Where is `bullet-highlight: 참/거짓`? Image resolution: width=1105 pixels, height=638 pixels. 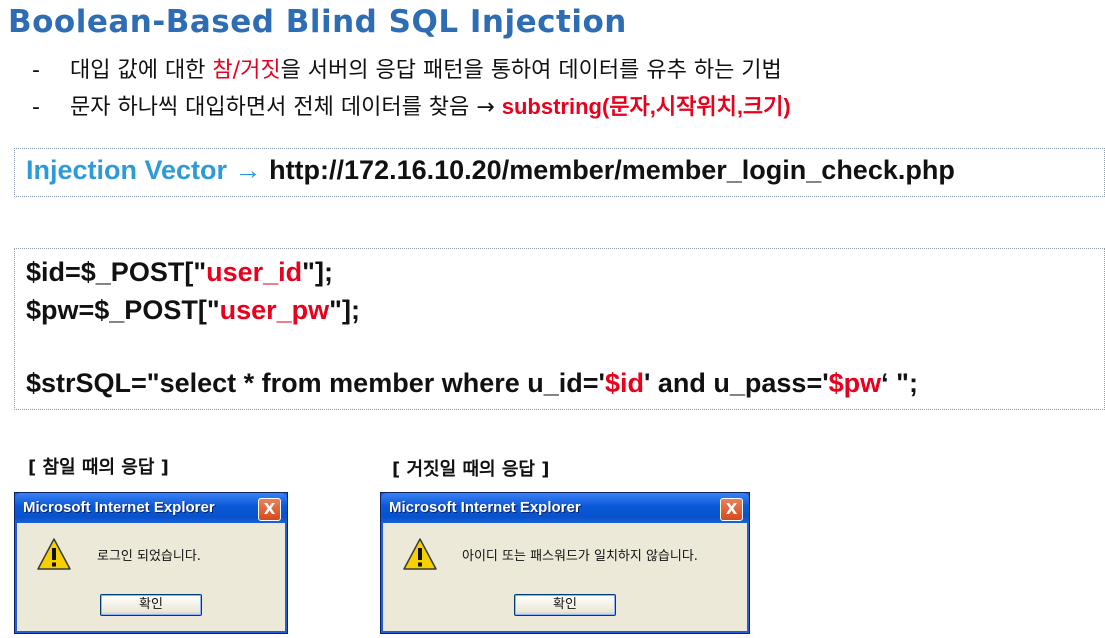
bullet-highlight: 참/거짓 is located at coordinates (246, 70).